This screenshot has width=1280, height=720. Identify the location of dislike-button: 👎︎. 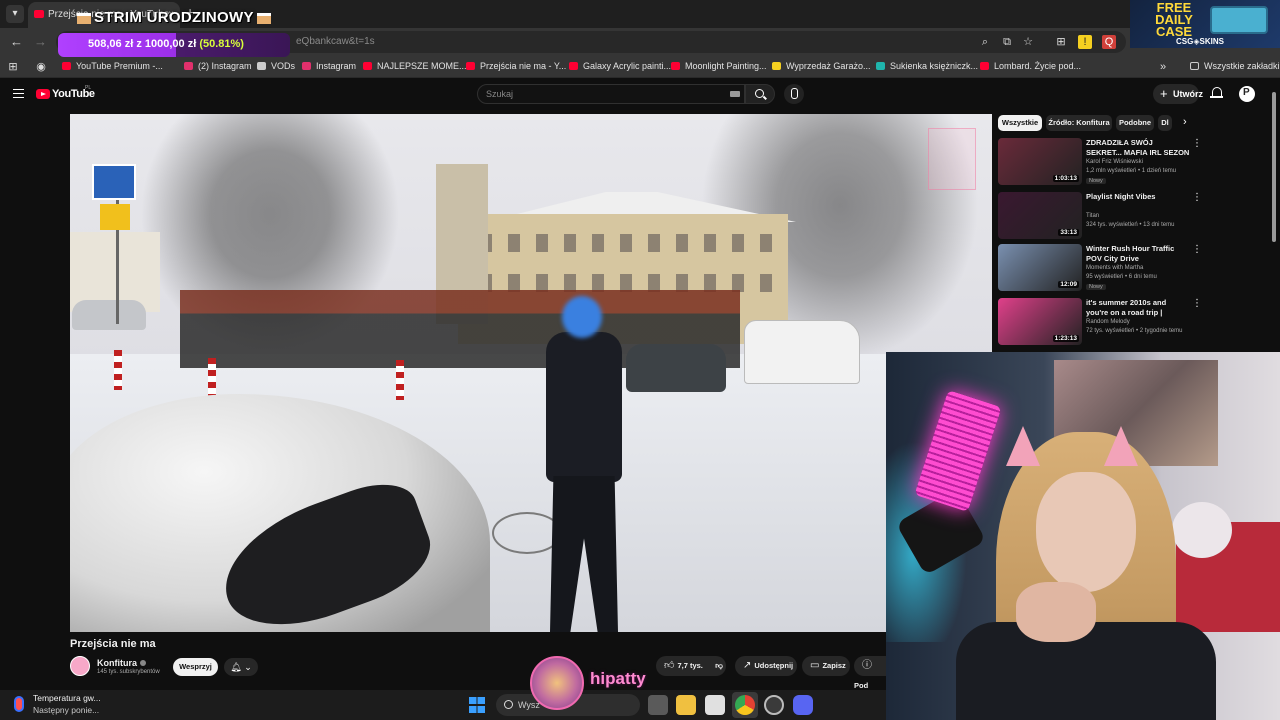
(719, 666).